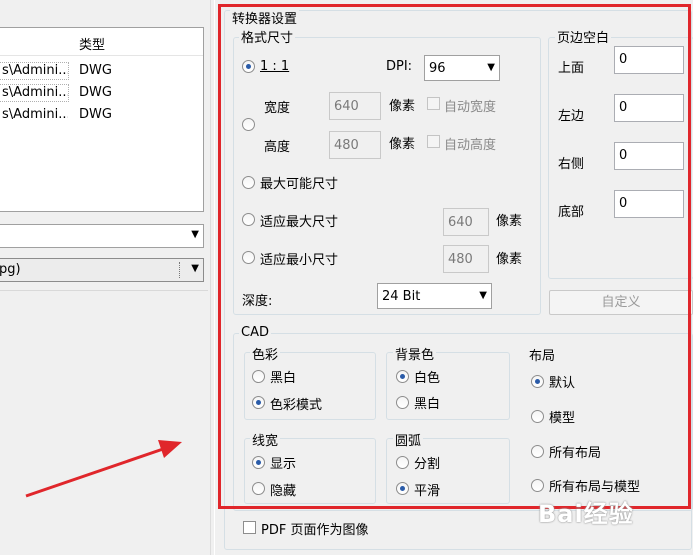  What do you see at coordinates (315, 530) in the screenshot?
I see `pdf-as-image-label: PDF 页面作为图像` at bounding box center [315, 530].